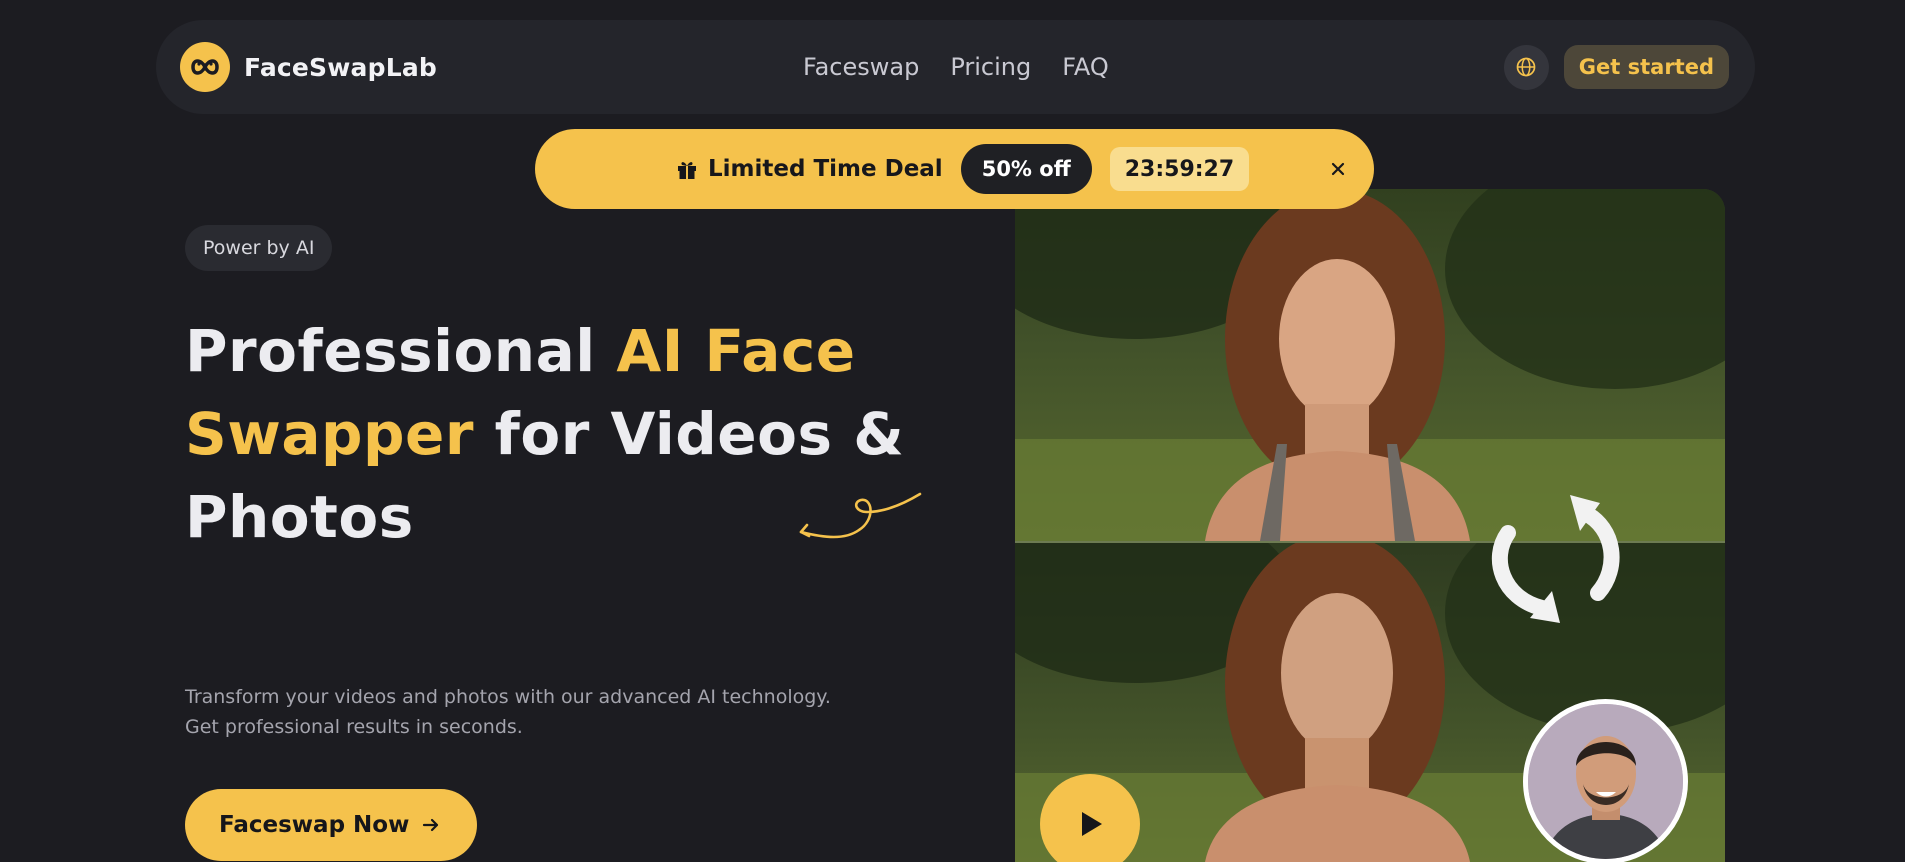  What do you see at coordinates (341, 67) in the screenshot?
I see `brand-name: FaceSwapLab` at bounding box center [341, 67].